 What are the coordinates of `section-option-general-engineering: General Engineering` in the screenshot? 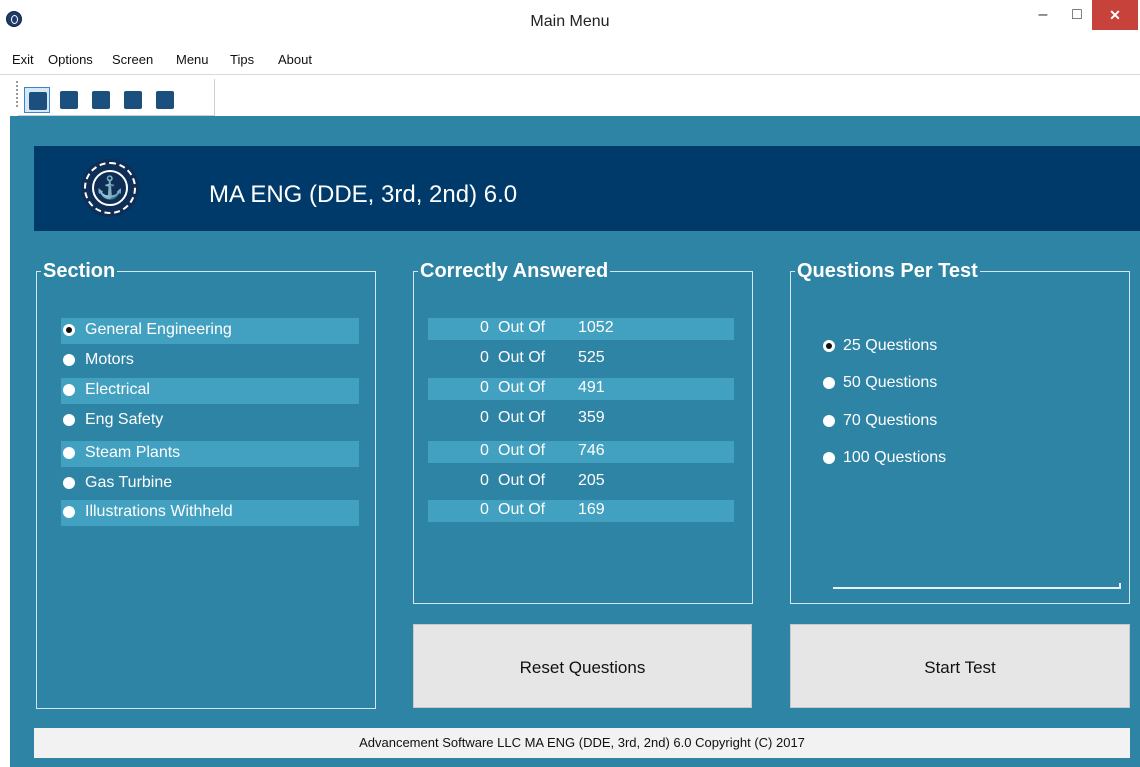 It's located at (210, 331).